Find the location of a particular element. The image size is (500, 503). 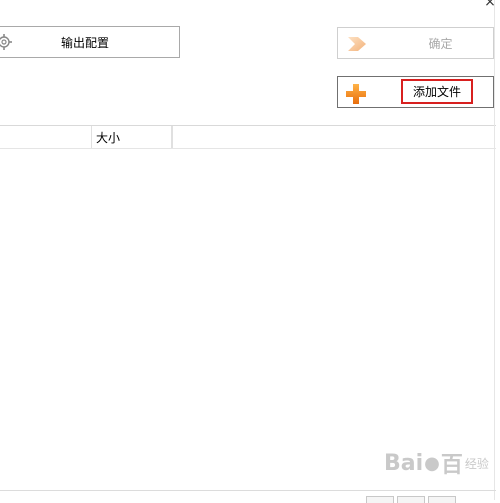

baidu-watermark: Bai ● 百 经验 is located at coordinates (439, 463).